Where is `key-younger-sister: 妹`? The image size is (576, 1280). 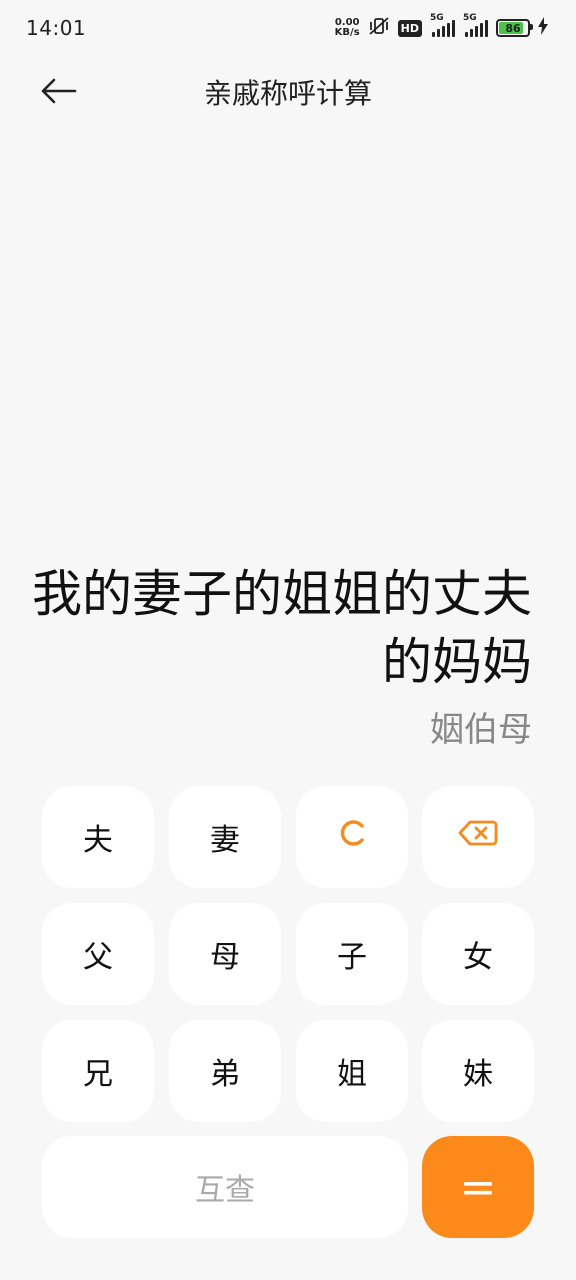
key-younger-sister: 妹 is located at coordinates (478, 1071).